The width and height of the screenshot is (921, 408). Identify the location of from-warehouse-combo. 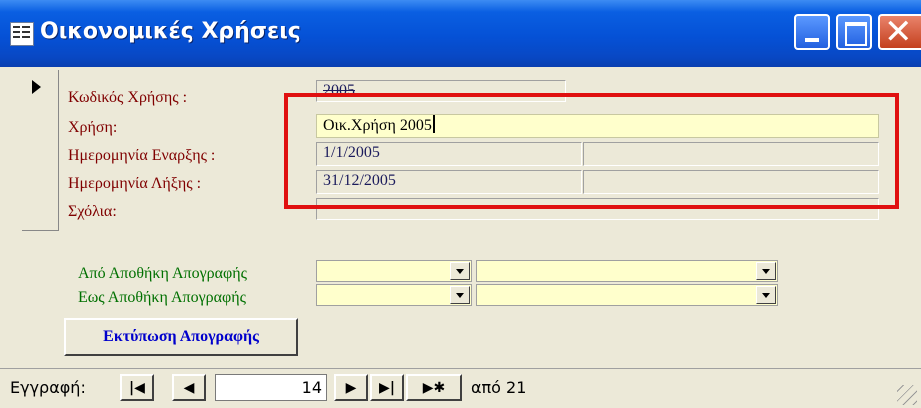
(394, 271).